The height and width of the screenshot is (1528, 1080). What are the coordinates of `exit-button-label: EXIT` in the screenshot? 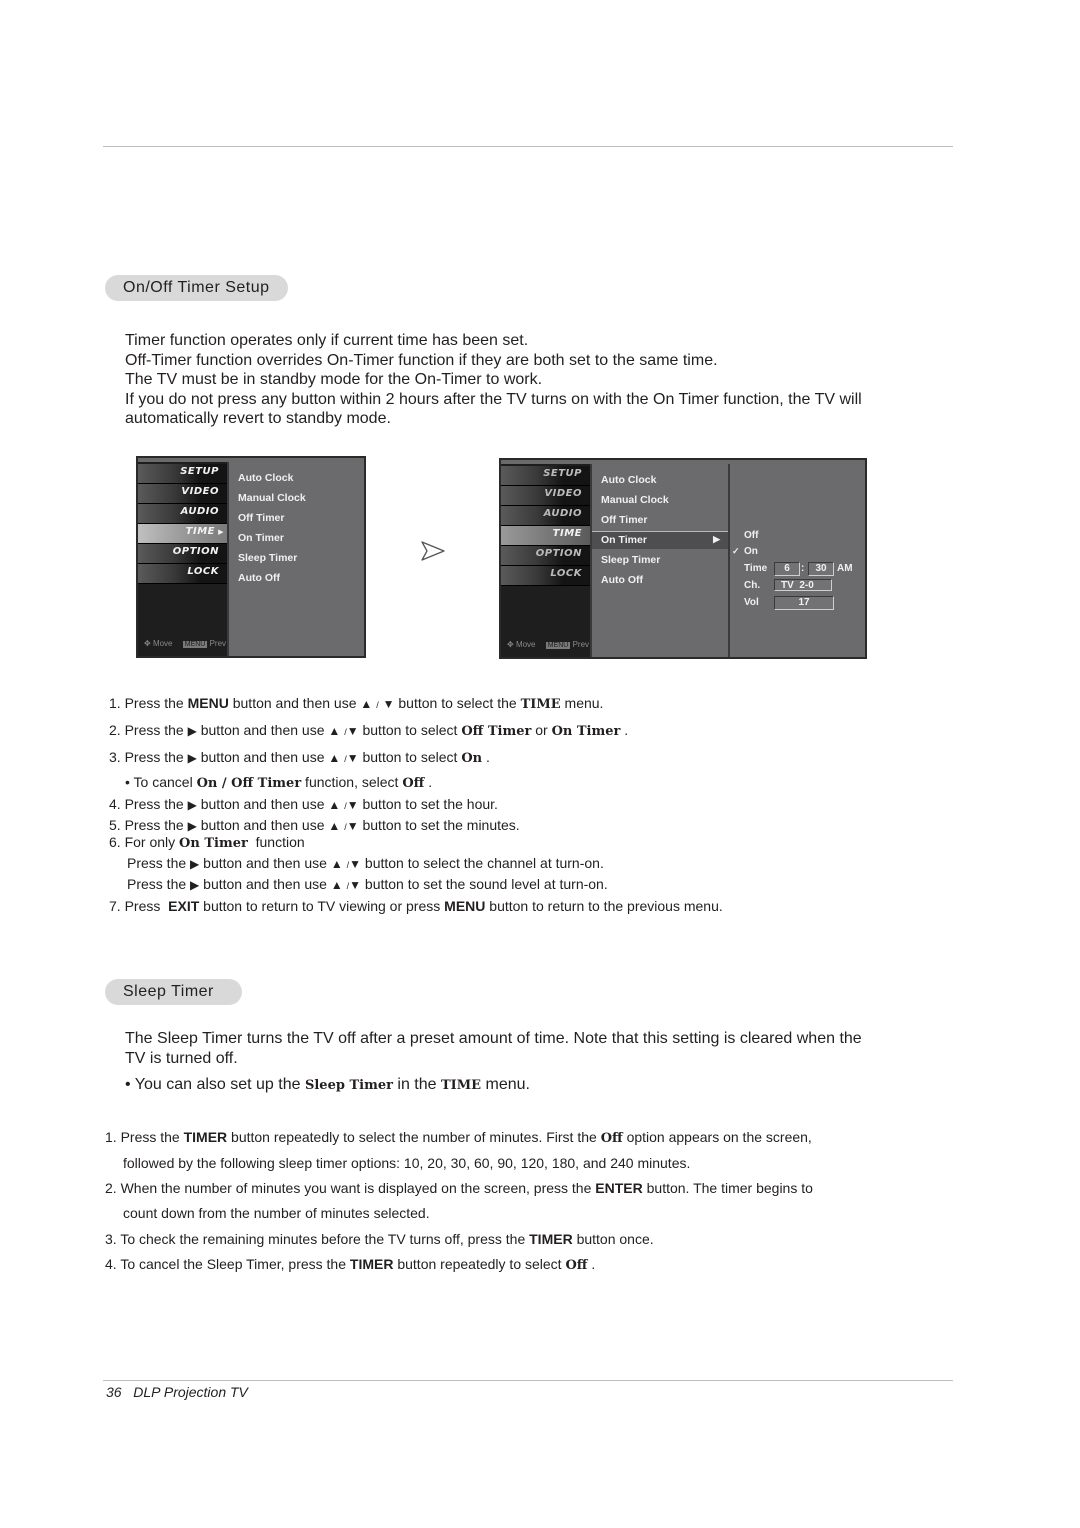 It's located at (184, 906).